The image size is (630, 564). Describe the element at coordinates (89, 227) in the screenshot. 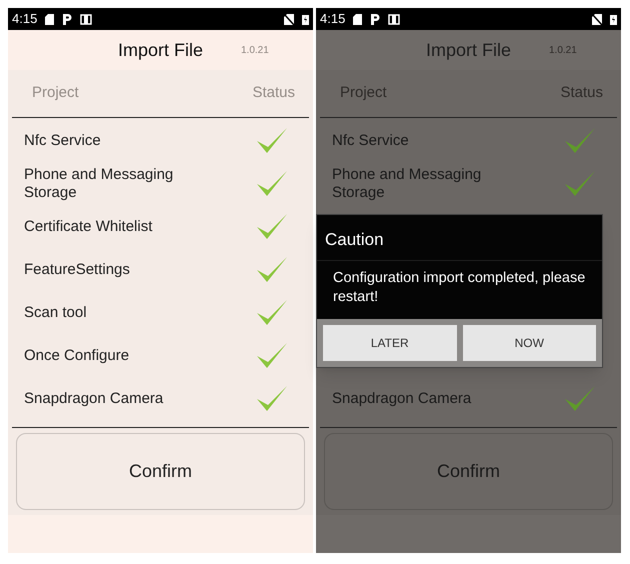

I see `project-name: Certificate Whitelist` at that location.